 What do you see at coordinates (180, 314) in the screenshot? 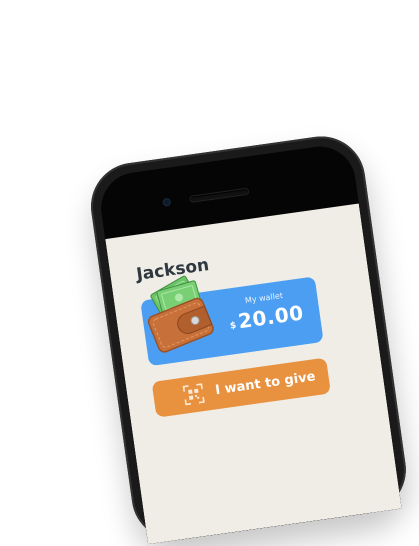
I see `wallet-with-cash-icon` at bounding box center [180, 314].